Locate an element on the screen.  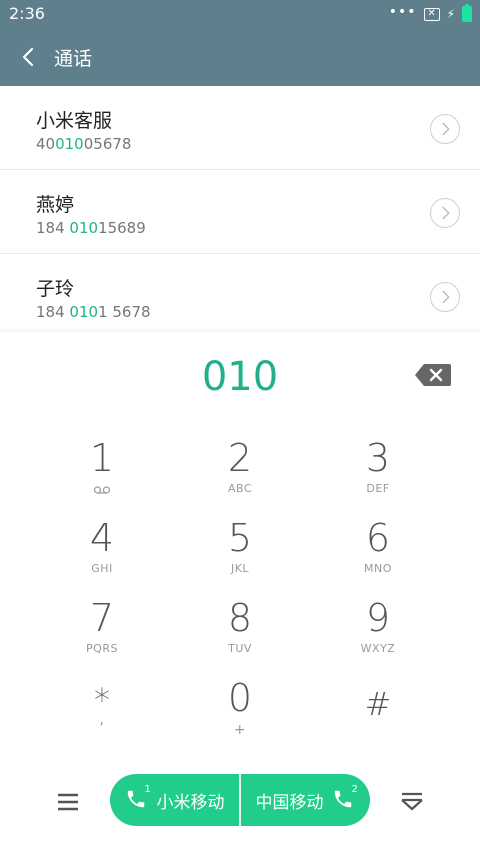
status-time: 2:36 is located at coordinates (27, 13).